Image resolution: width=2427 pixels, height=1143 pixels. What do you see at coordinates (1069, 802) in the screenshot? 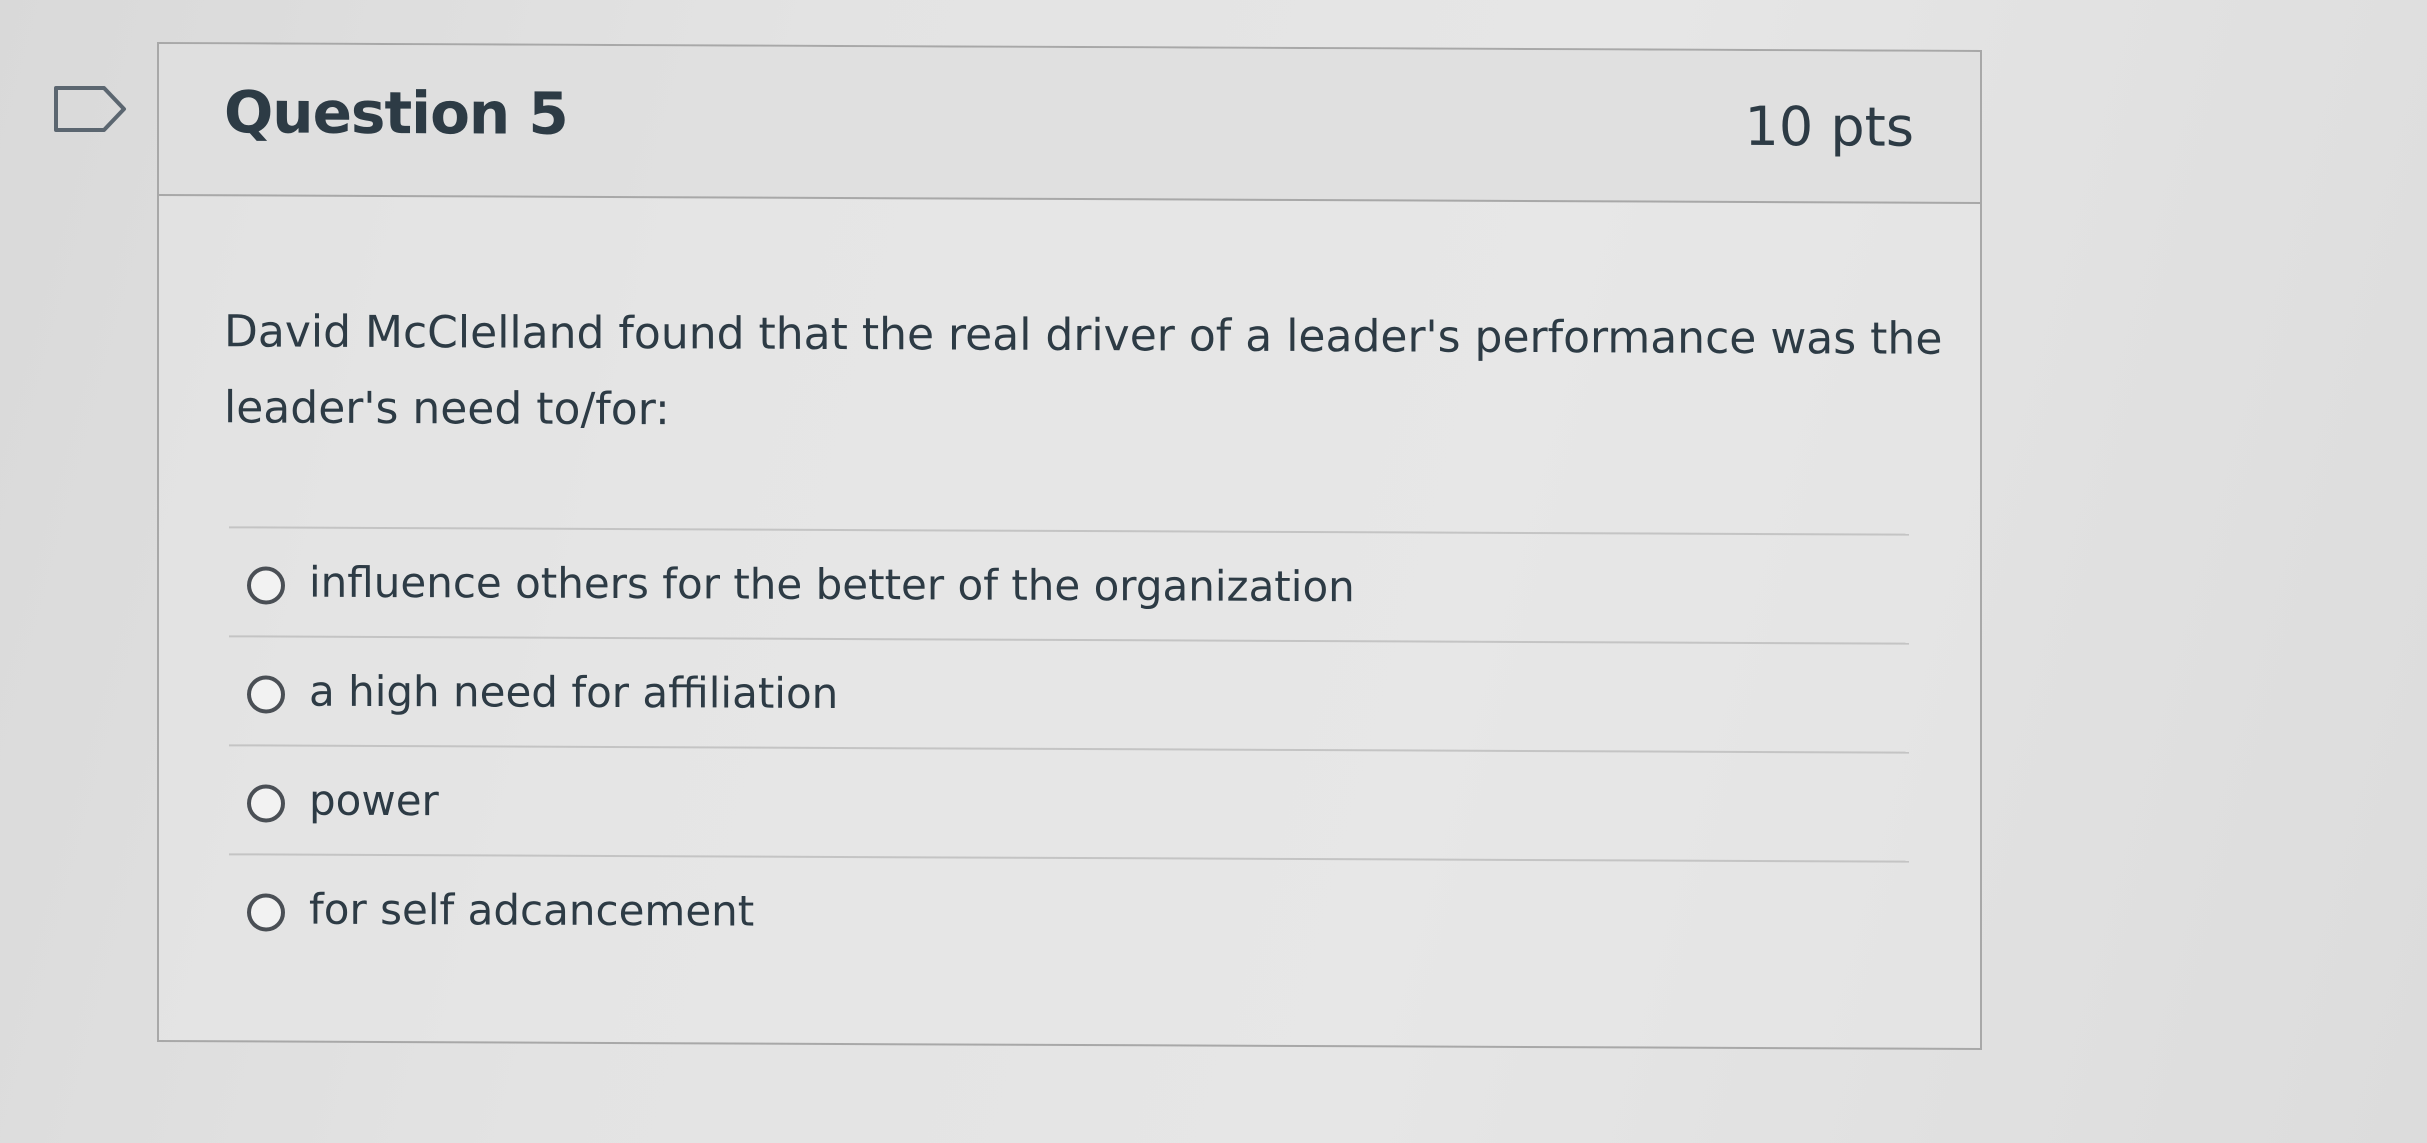
I see `answer-option: power` at bounding box center [1069, 802].